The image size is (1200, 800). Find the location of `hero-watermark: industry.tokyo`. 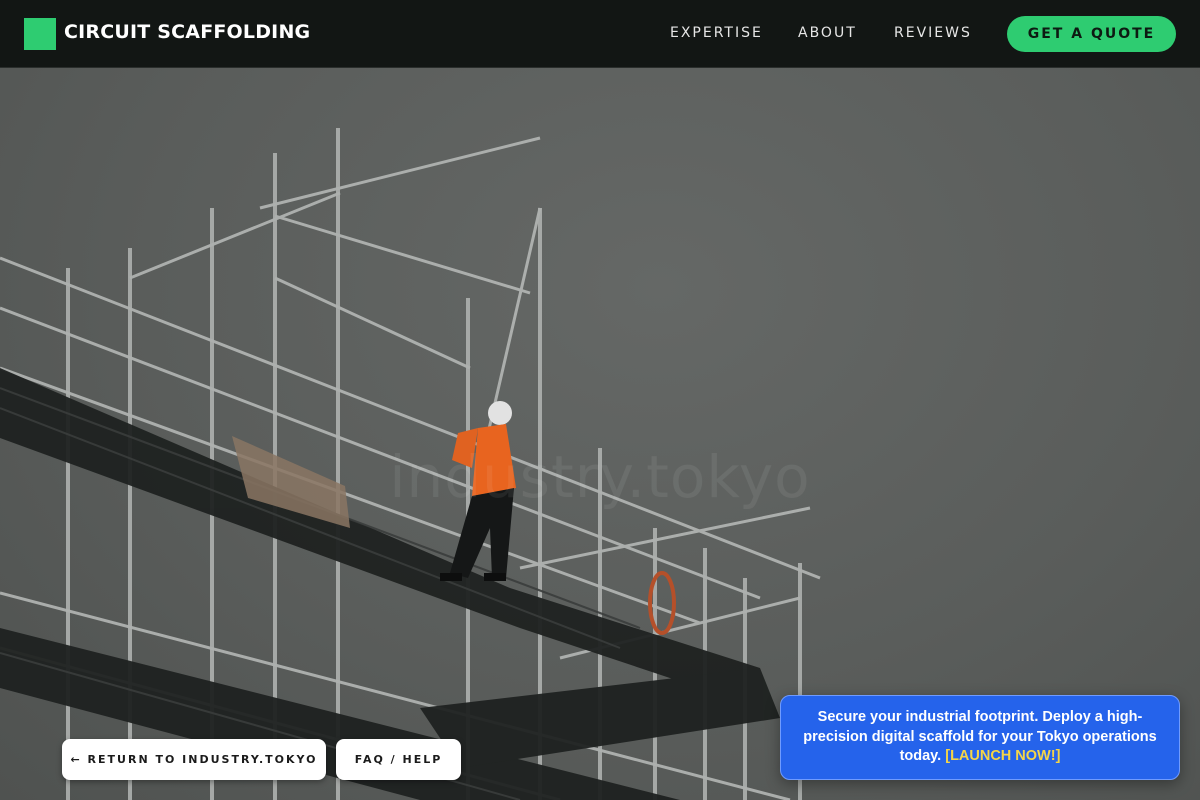

hero-watermark: industry.tokyo is located at coordinates (600, 477).